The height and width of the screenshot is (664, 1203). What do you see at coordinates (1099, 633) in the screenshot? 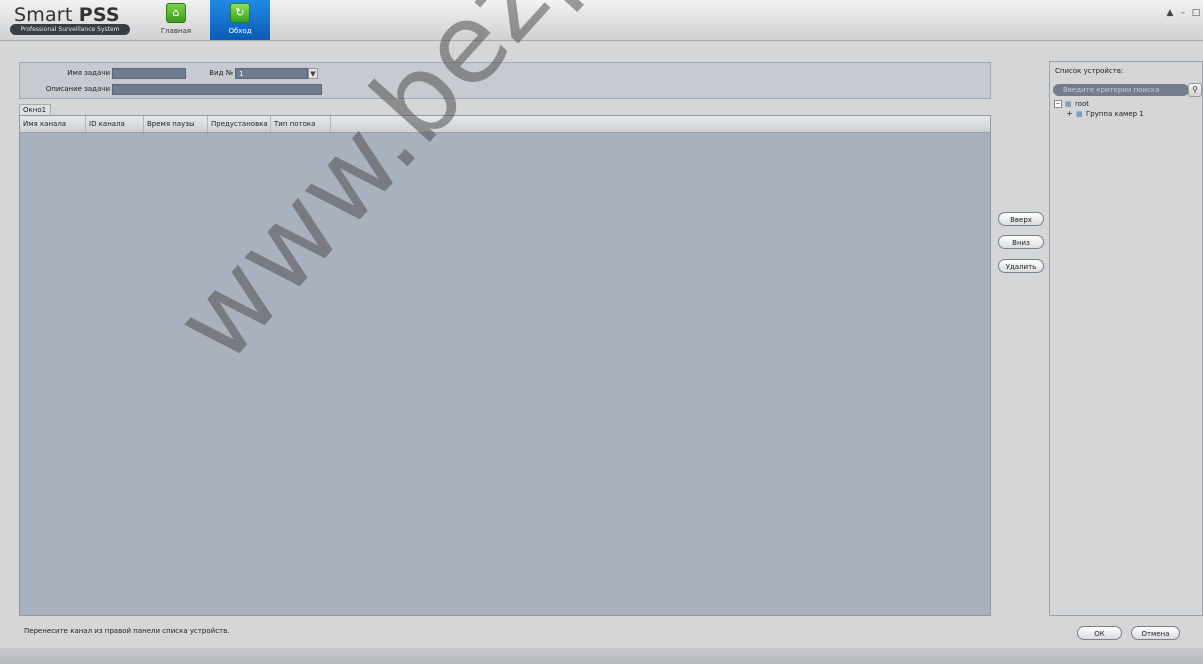
I see `ok-button: ОК` at bounding box center [1099, 633].